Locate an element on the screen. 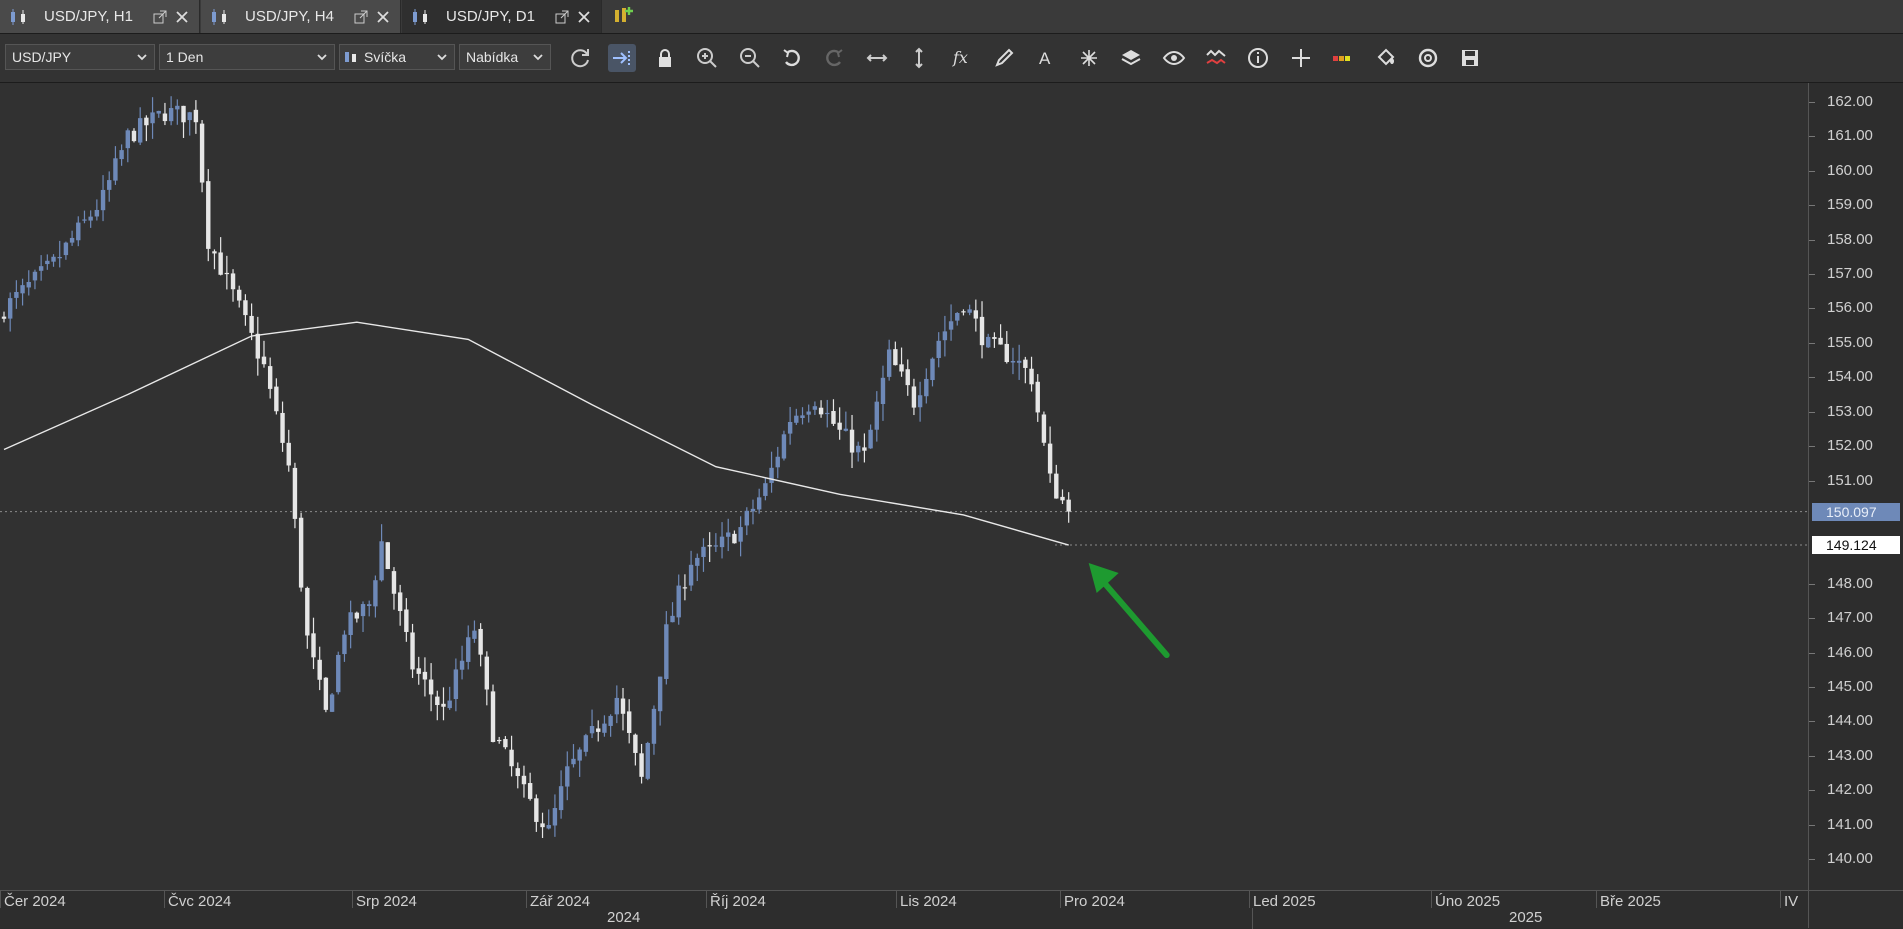 This screenshot has width=1903, height=929. info-button is located at coordinates (1258, 58).